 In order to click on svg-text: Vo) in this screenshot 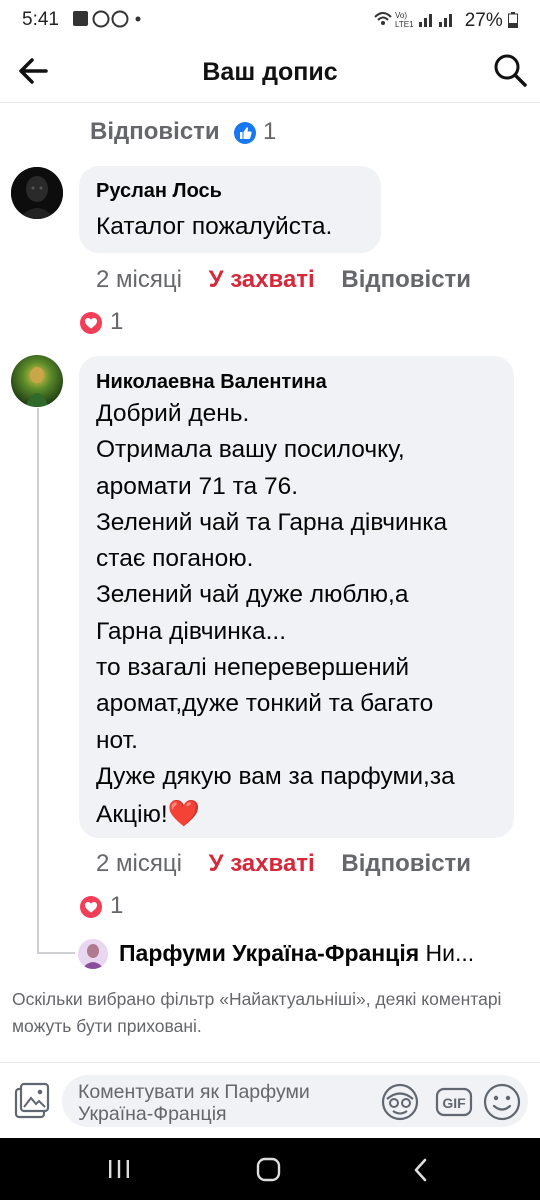, I will do `click(401, 15)`.